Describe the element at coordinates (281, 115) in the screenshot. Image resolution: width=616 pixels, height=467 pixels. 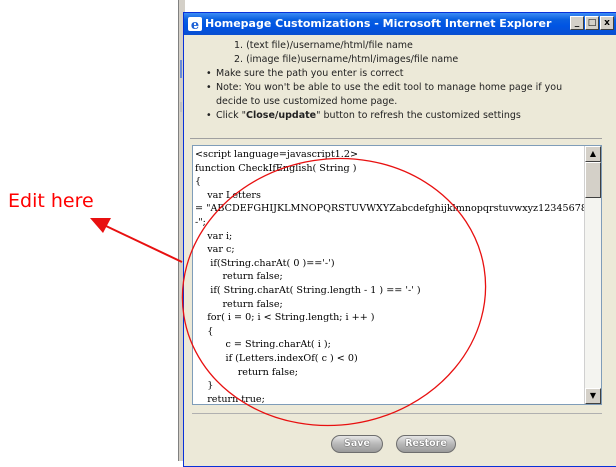
I see `close-update-keyword: Close/update` at that location.